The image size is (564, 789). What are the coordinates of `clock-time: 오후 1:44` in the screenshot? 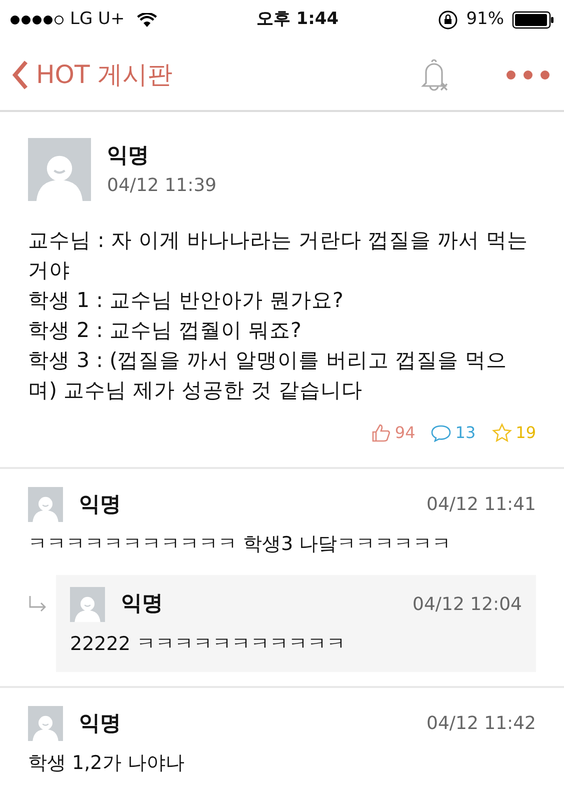 It's located at (297, 20).